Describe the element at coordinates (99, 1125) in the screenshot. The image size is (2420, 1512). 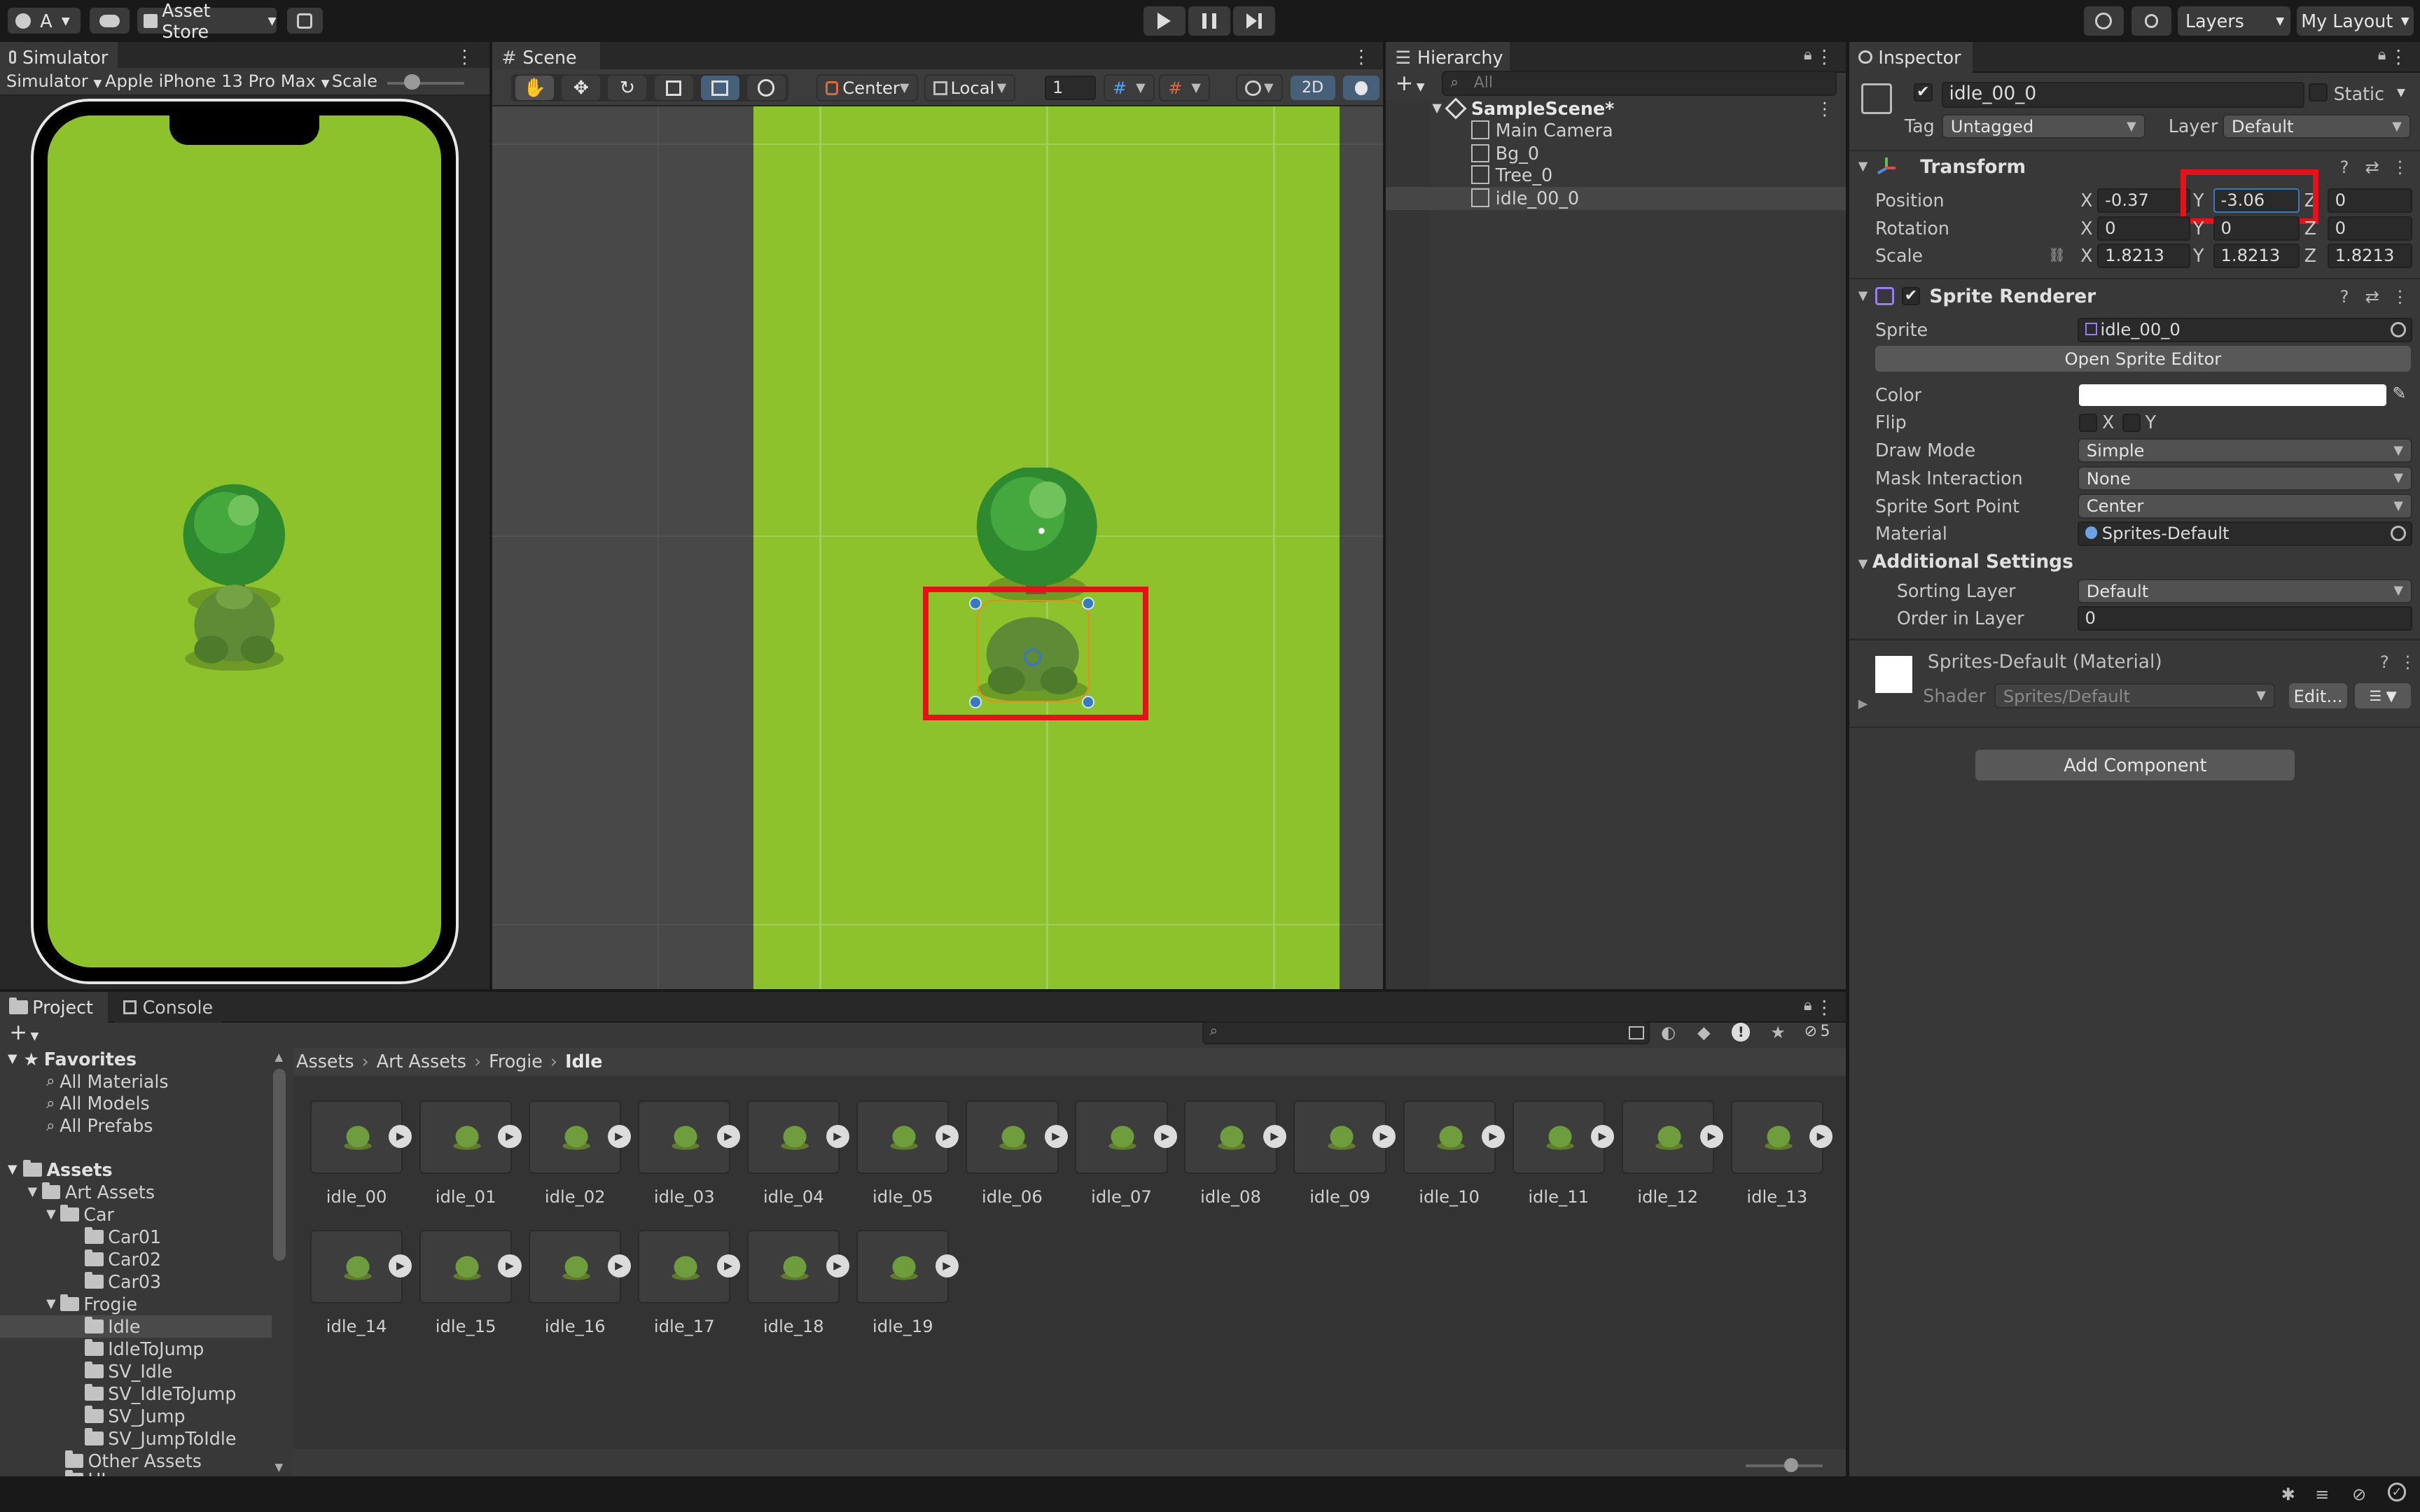
I see `favorites-item: ⌕ All Prefabs` at that location.